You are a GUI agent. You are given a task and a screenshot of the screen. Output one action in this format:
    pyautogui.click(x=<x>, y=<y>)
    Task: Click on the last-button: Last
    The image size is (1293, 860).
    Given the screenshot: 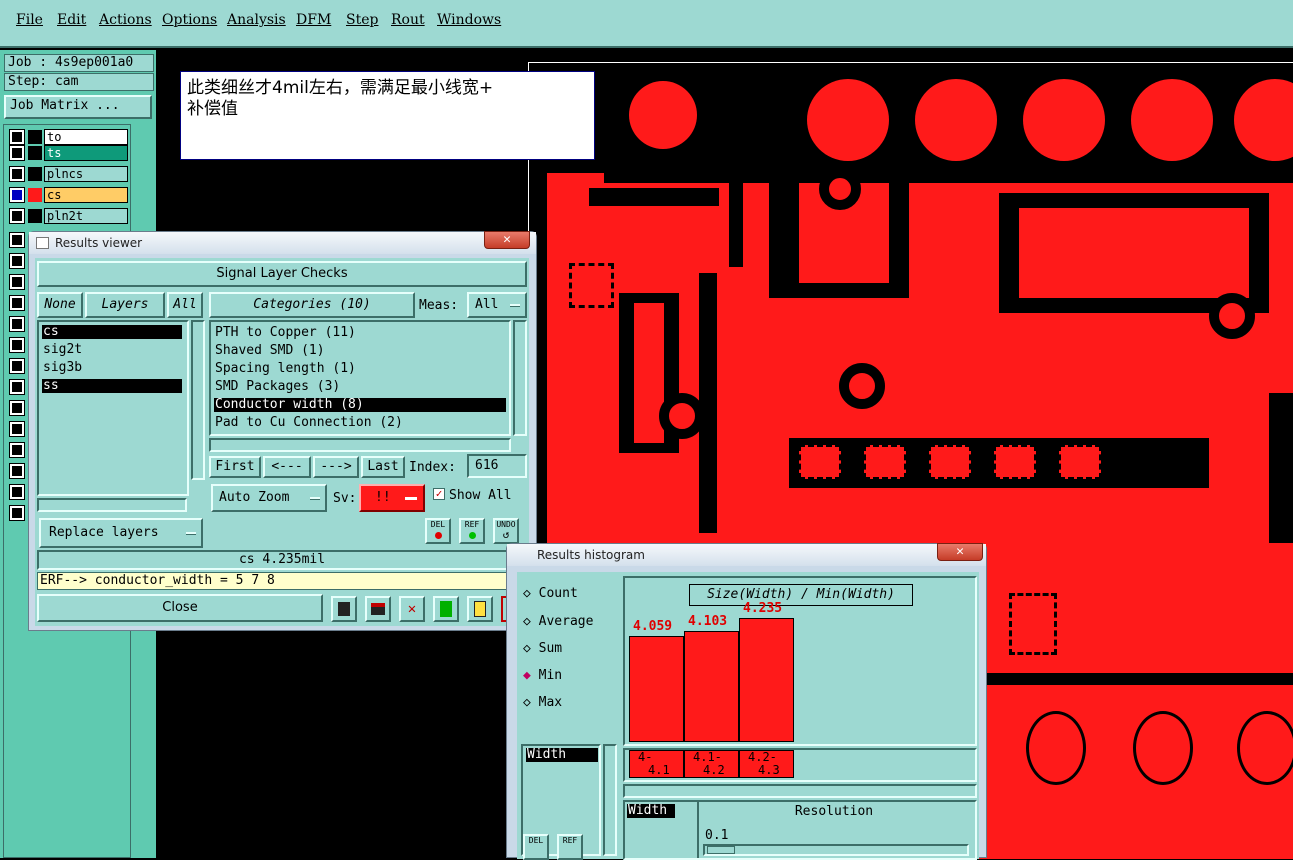 What is the action you would take?
    pyautogui.click(x=383, y=467)
    